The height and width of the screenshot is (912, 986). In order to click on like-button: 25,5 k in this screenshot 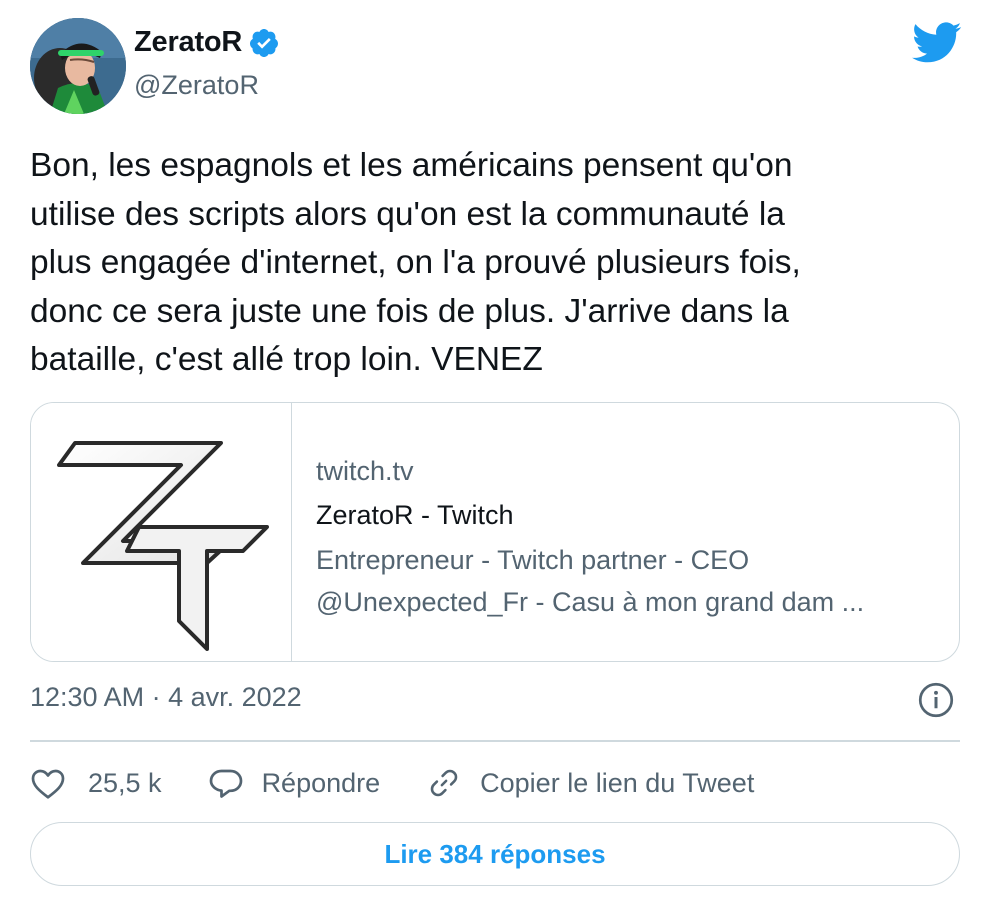, I will do `click(96, 783)`.